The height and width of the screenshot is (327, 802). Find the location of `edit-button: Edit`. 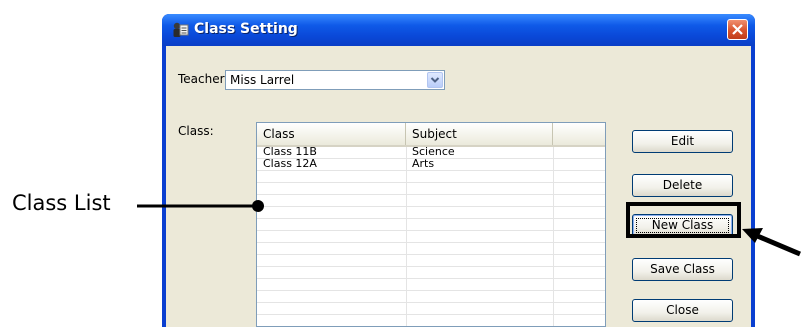

edit-button: Edit is located at coordinates (682, 141).